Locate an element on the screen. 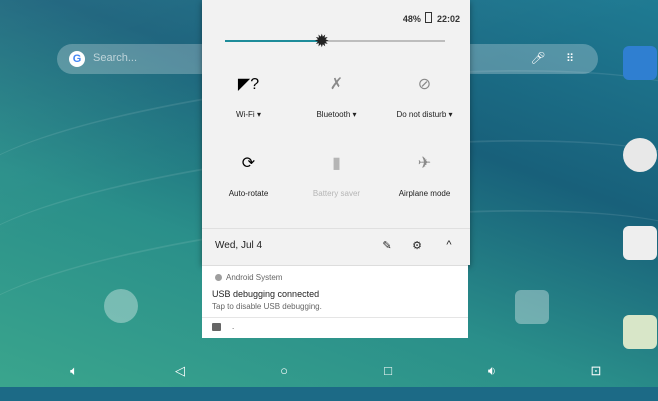  wifi-question-icon: ◤? is located at coordinates (248, 84).